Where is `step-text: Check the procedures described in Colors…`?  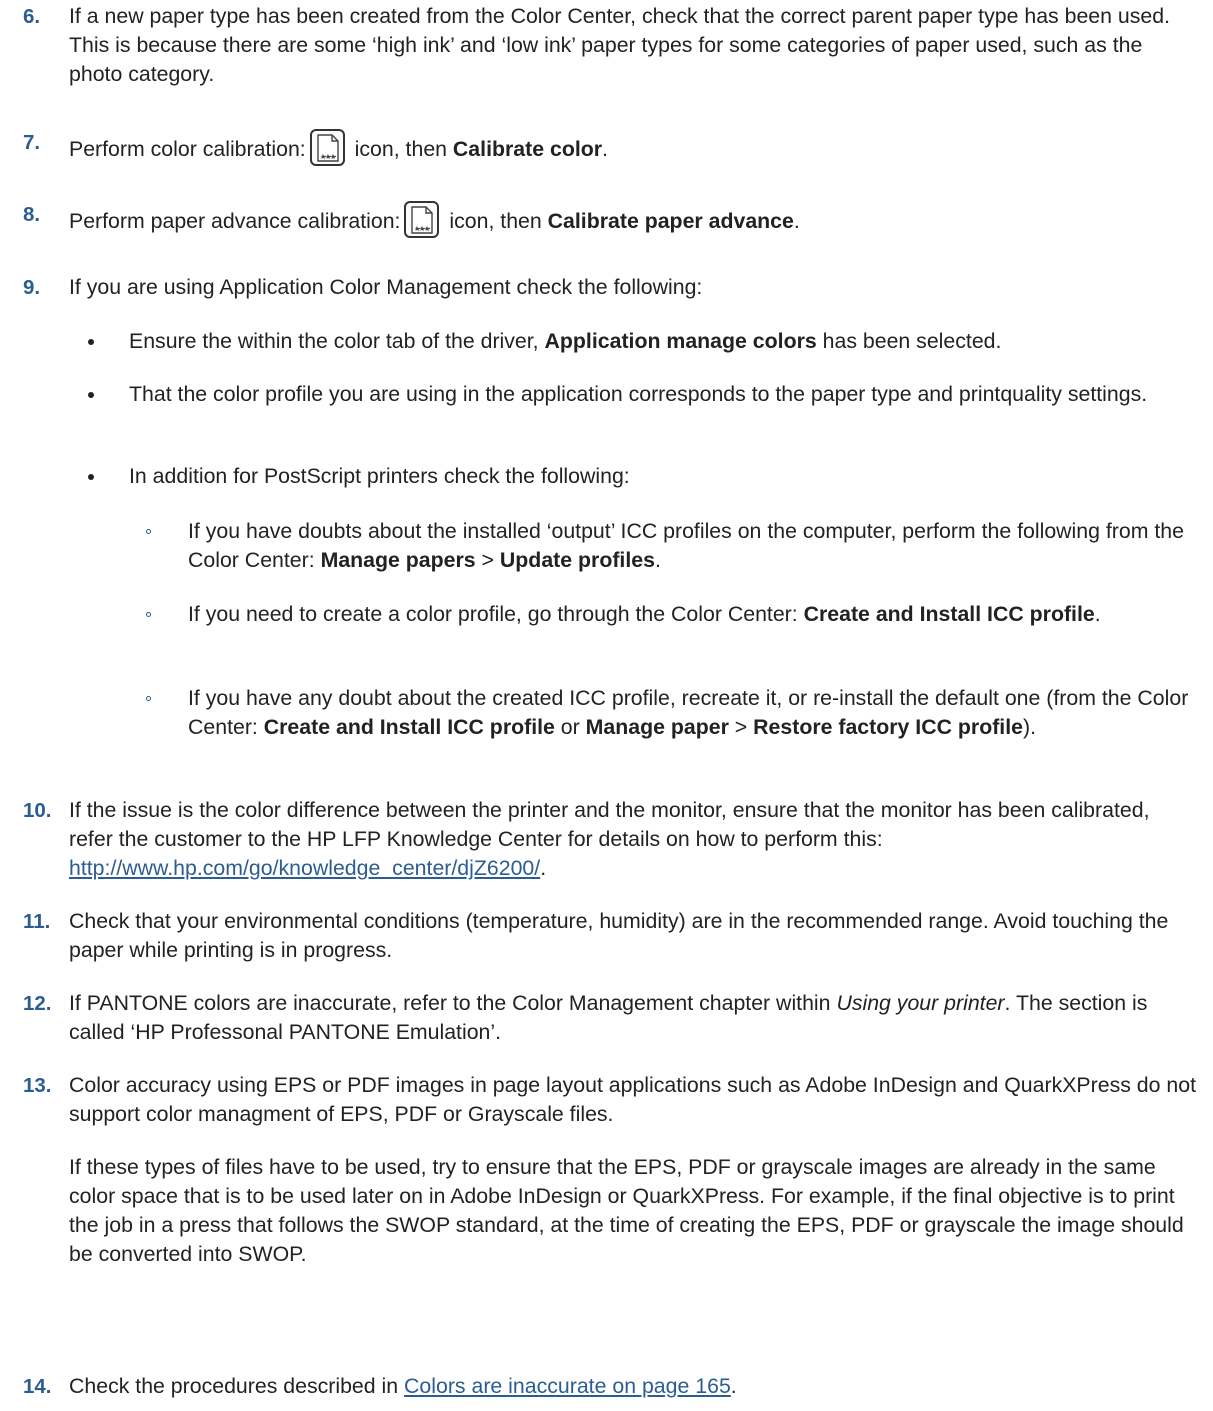 step-text: Check the procedures described in Colors… is located at coordinates (403, 1386).